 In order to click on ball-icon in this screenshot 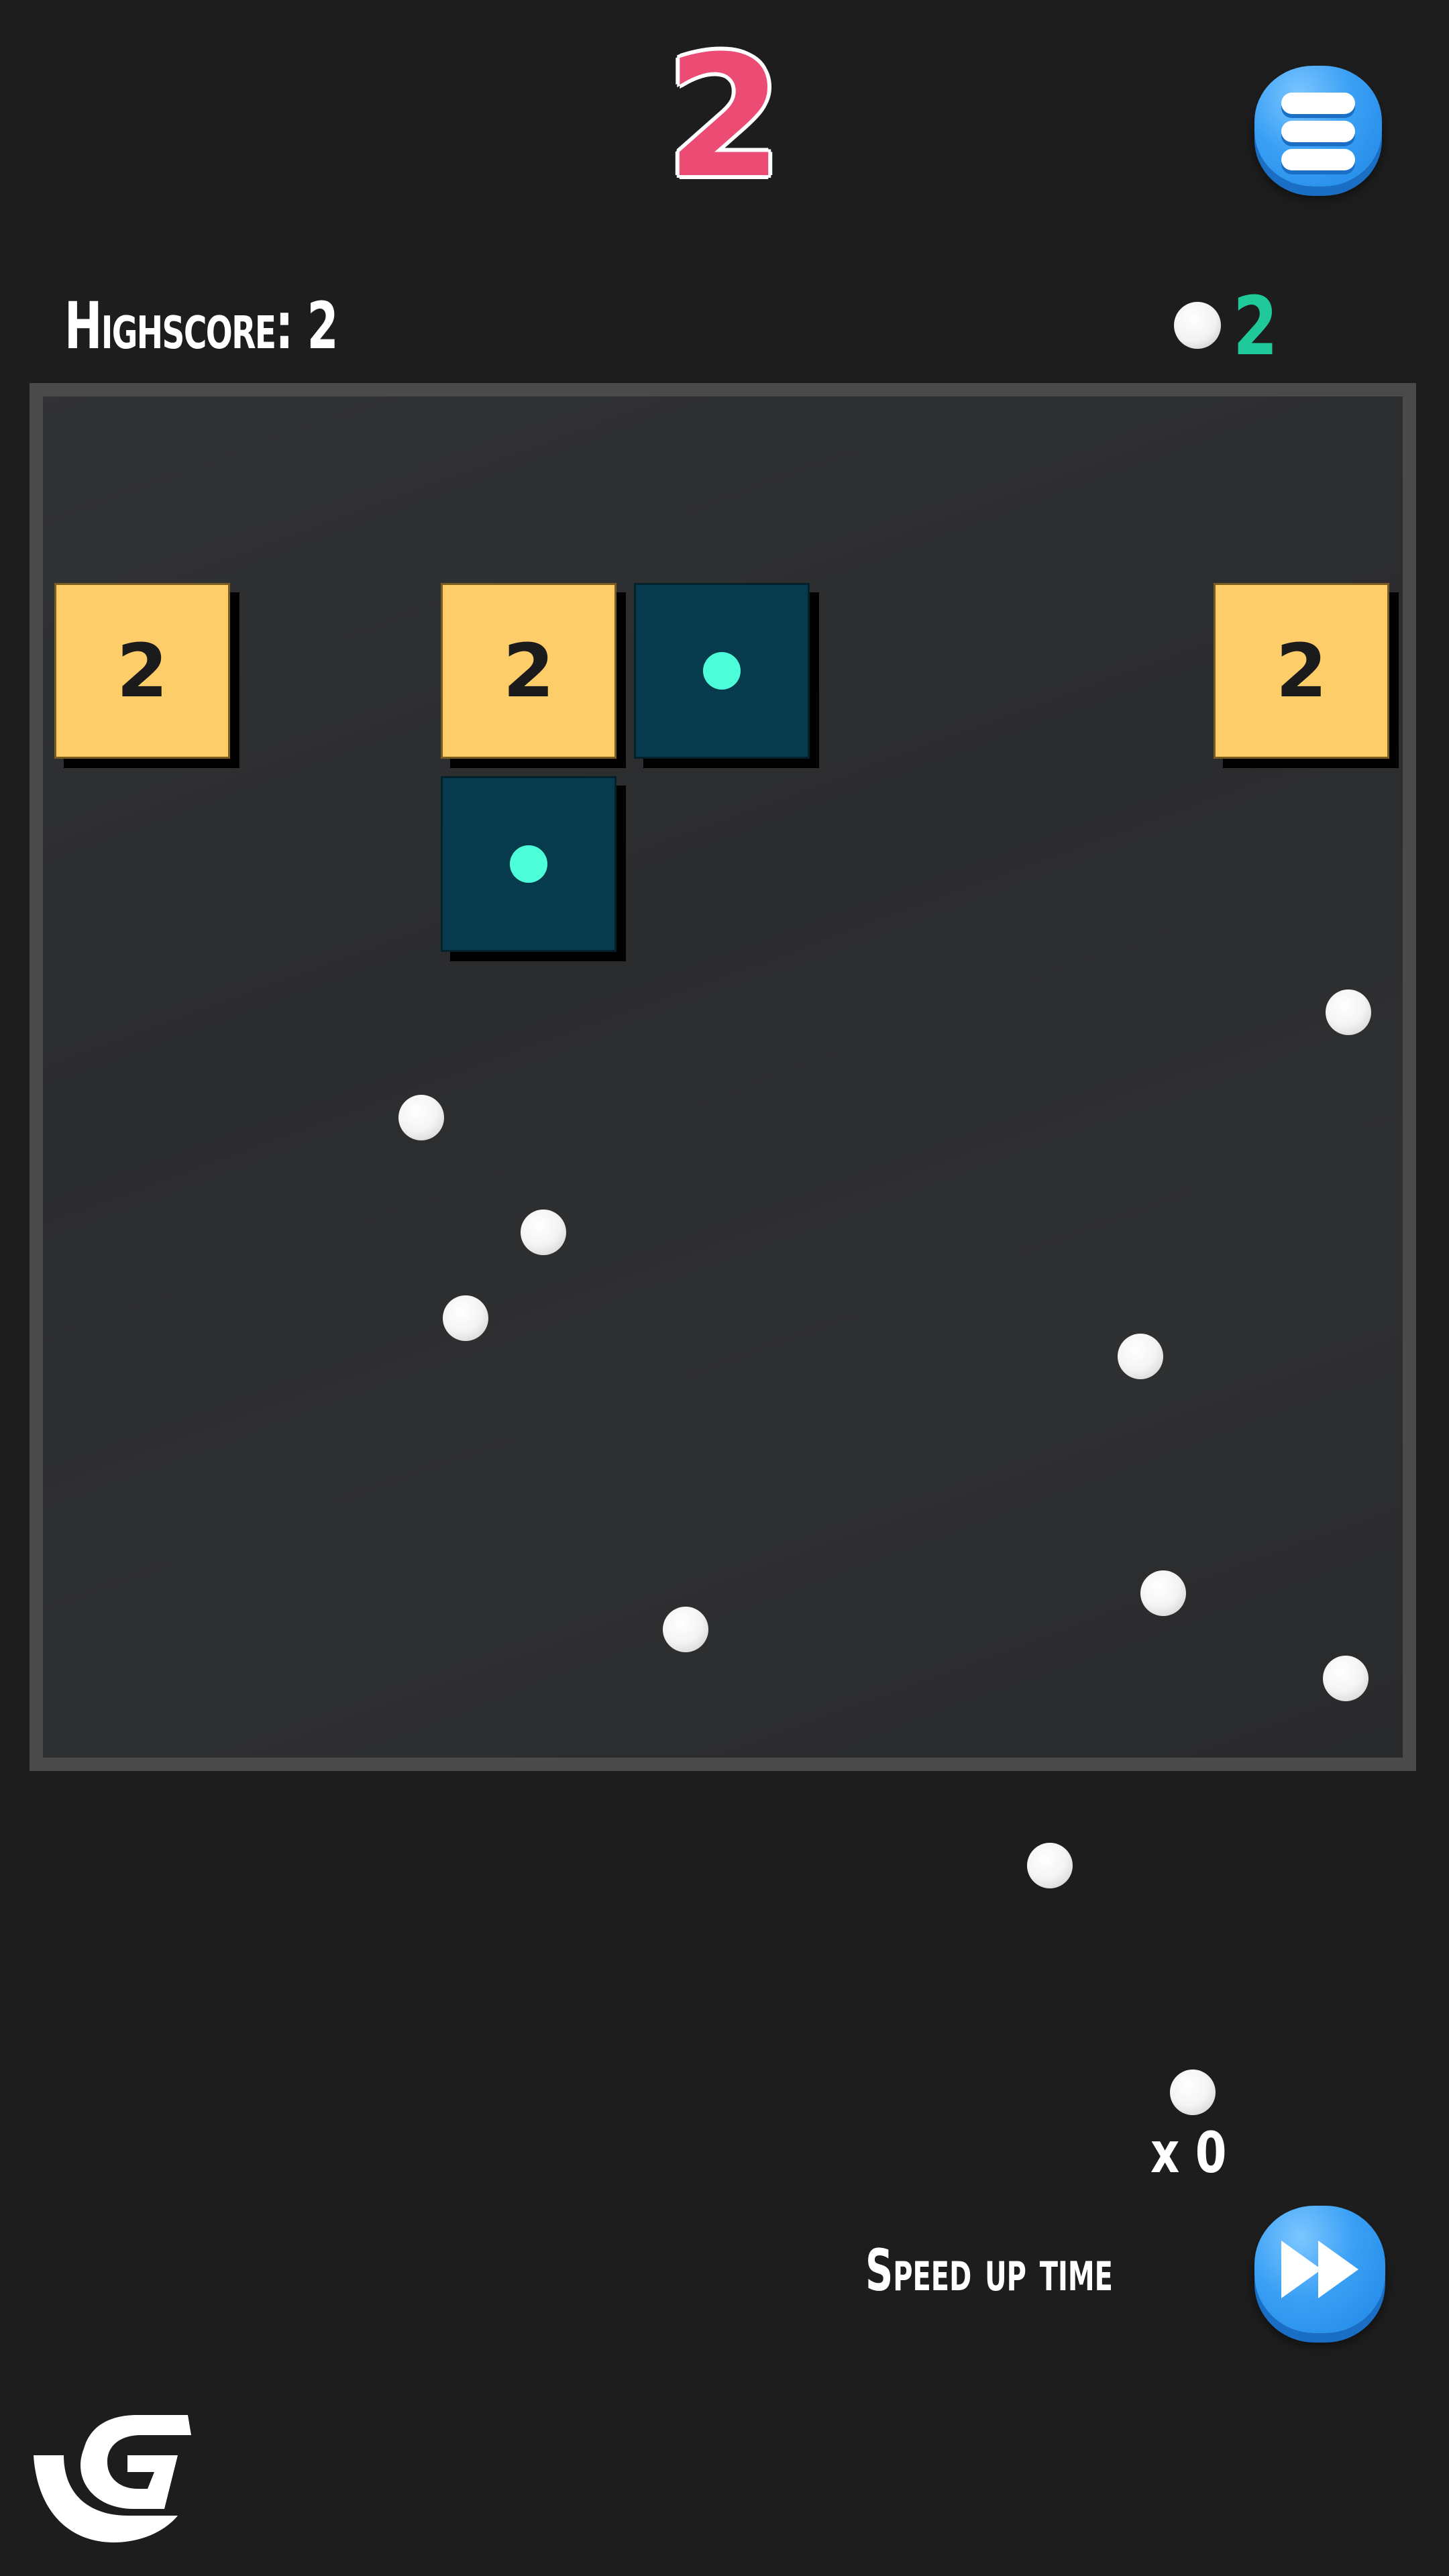, I will do `click(1197, 325)`.